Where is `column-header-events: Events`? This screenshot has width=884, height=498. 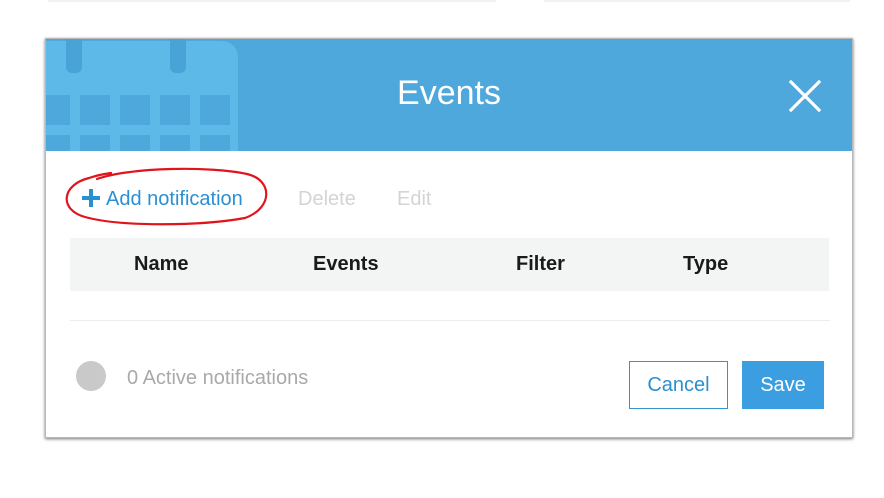
column-header-events: Events is located at coordinates (346, 264).